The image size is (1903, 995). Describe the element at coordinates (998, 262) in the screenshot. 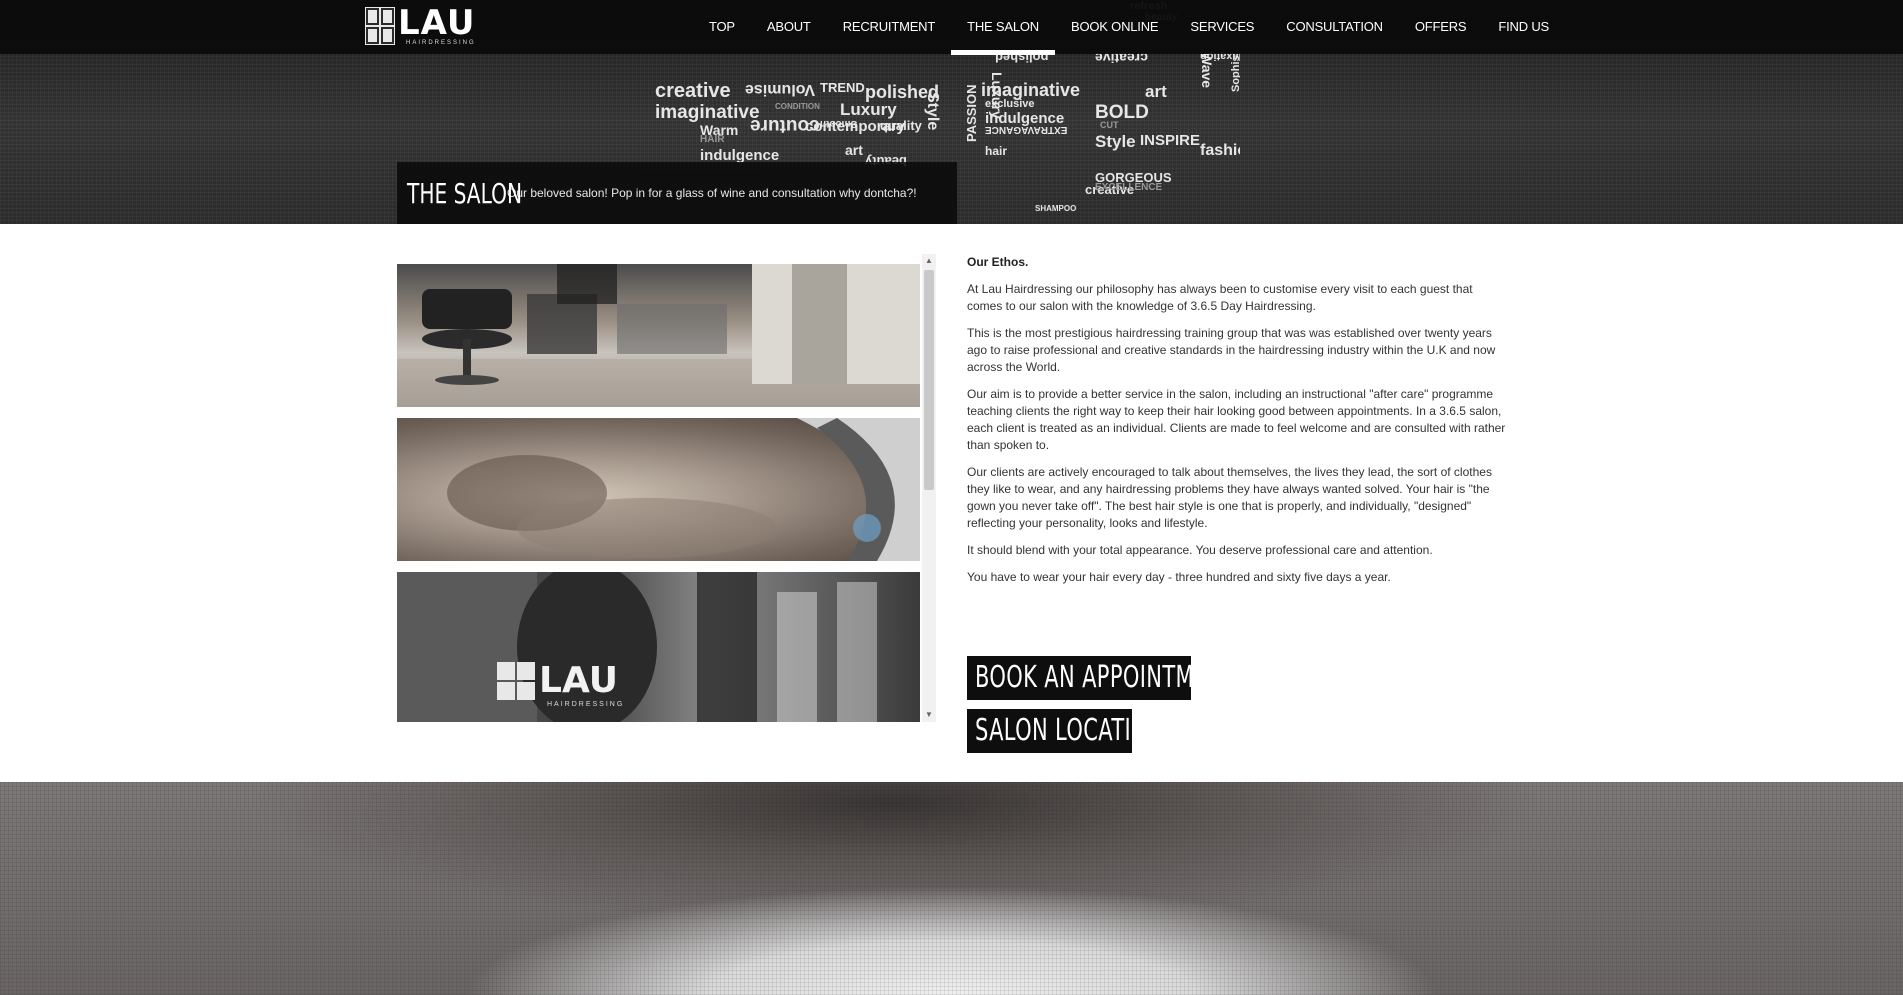

I see `article-heading: Our Ethos.` at that location.